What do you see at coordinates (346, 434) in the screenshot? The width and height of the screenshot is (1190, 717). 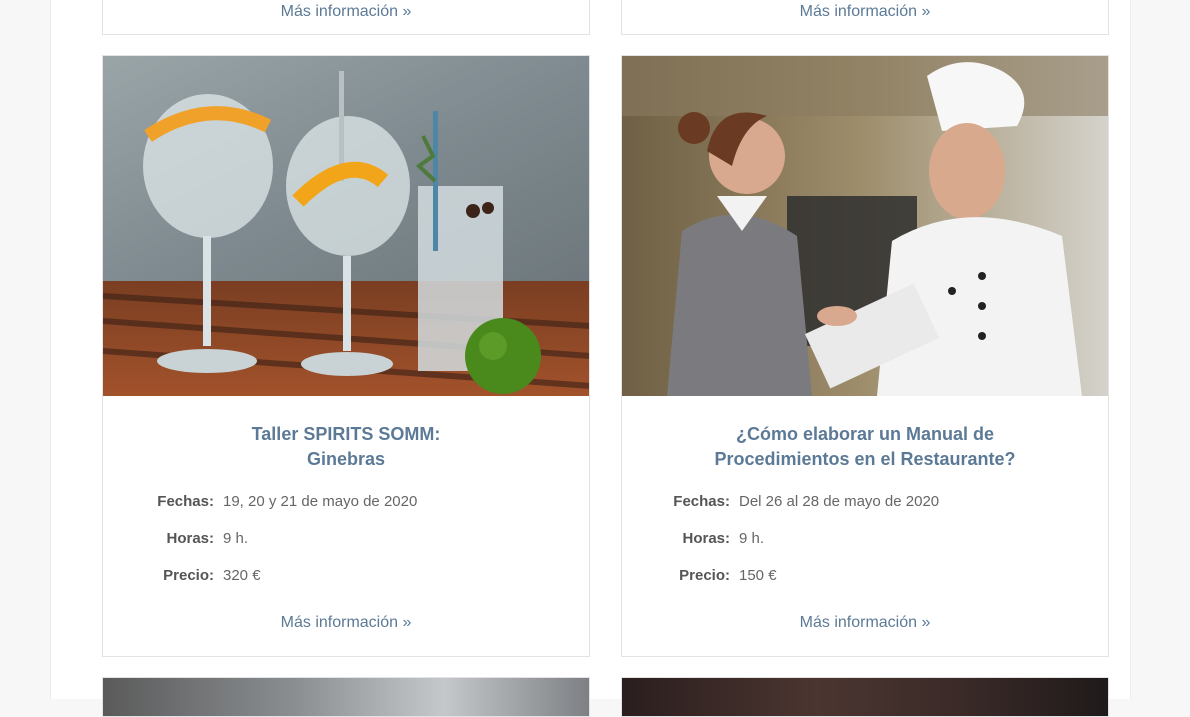 I see `course-title-line1: Taller SPIRITS SOMM:` at bounding box center [346, 434].